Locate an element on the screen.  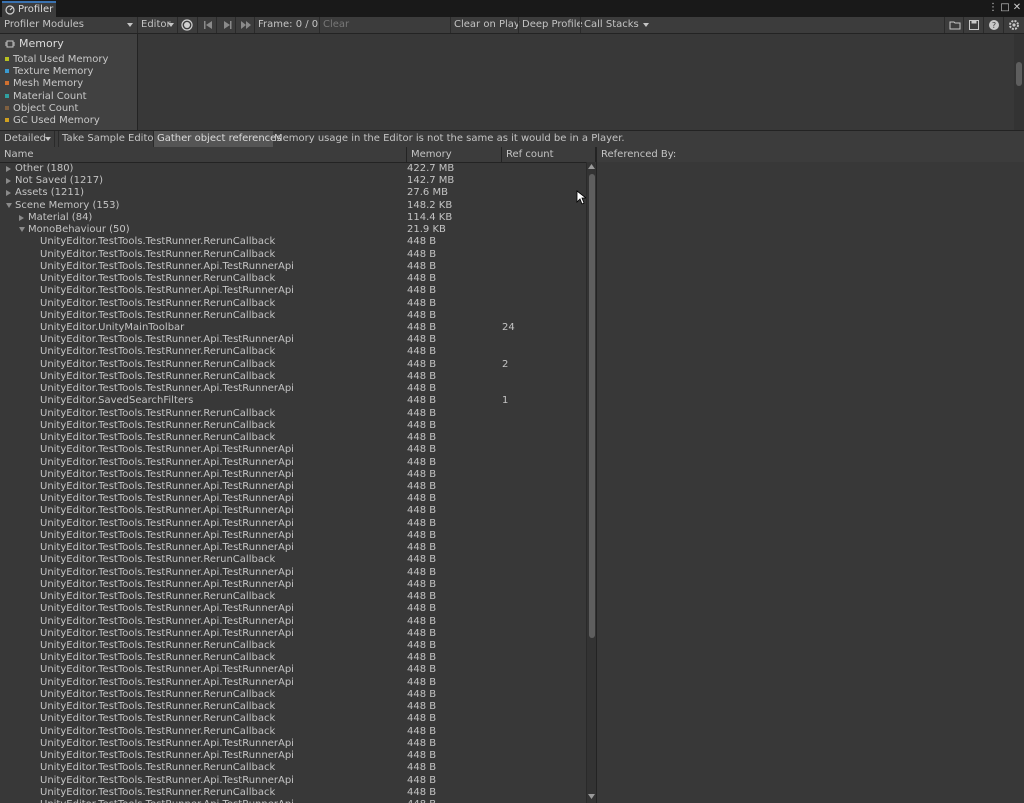
table-row: Other (180) 422.7 MB is located at coordinates (293, 169).